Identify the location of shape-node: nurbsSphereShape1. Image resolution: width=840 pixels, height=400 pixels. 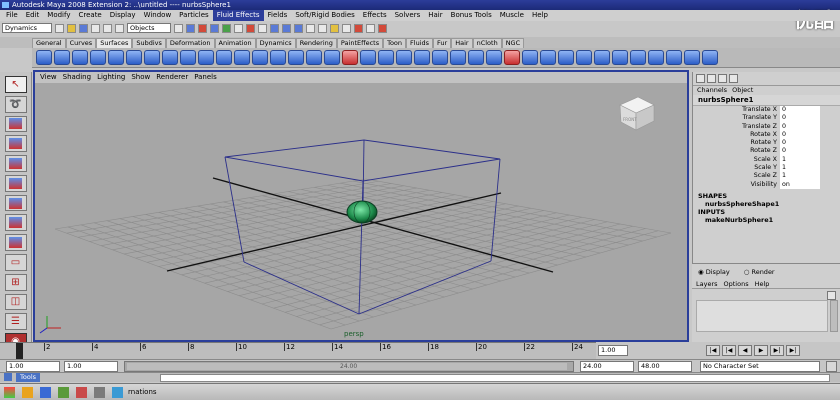
(766, 204).